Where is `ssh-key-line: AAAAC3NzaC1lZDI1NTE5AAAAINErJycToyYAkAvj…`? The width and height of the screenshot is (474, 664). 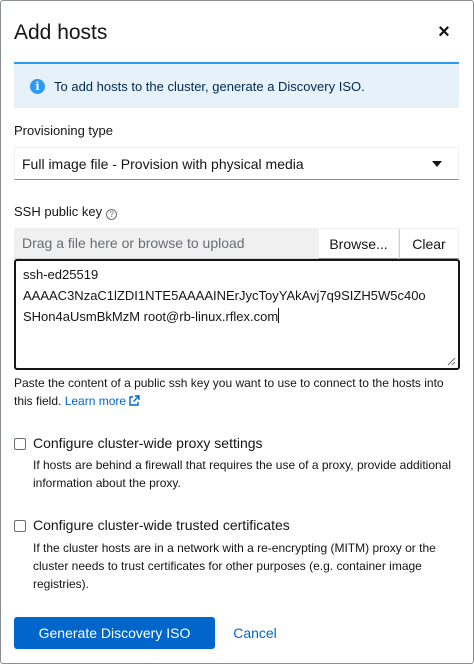 ssh-key-line: AAAAC3NzaC1lZDI1NTE5AAAAINErJycToyYAkAvj… is located at coordinates (224, 295).